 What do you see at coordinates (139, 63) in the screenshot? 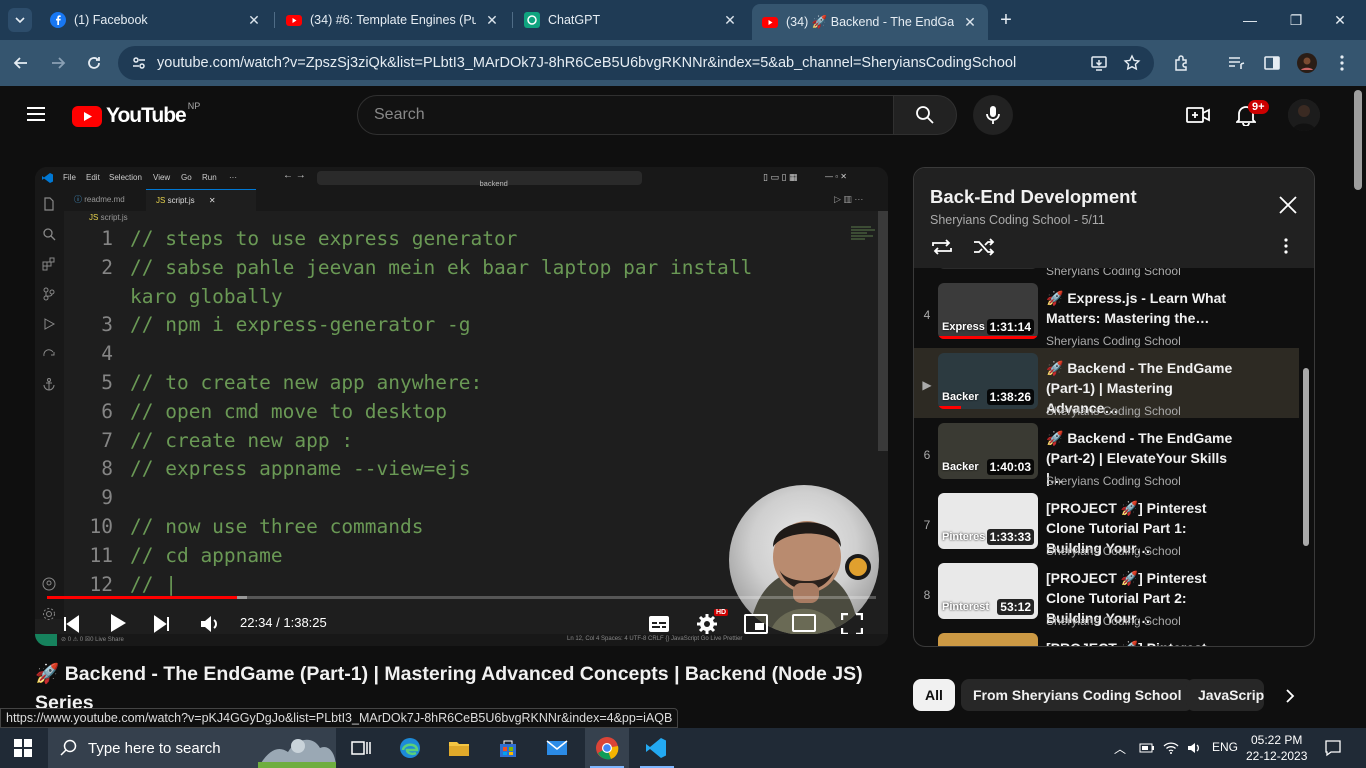
I see `site-info-icon` at bounding box center [139, 63].